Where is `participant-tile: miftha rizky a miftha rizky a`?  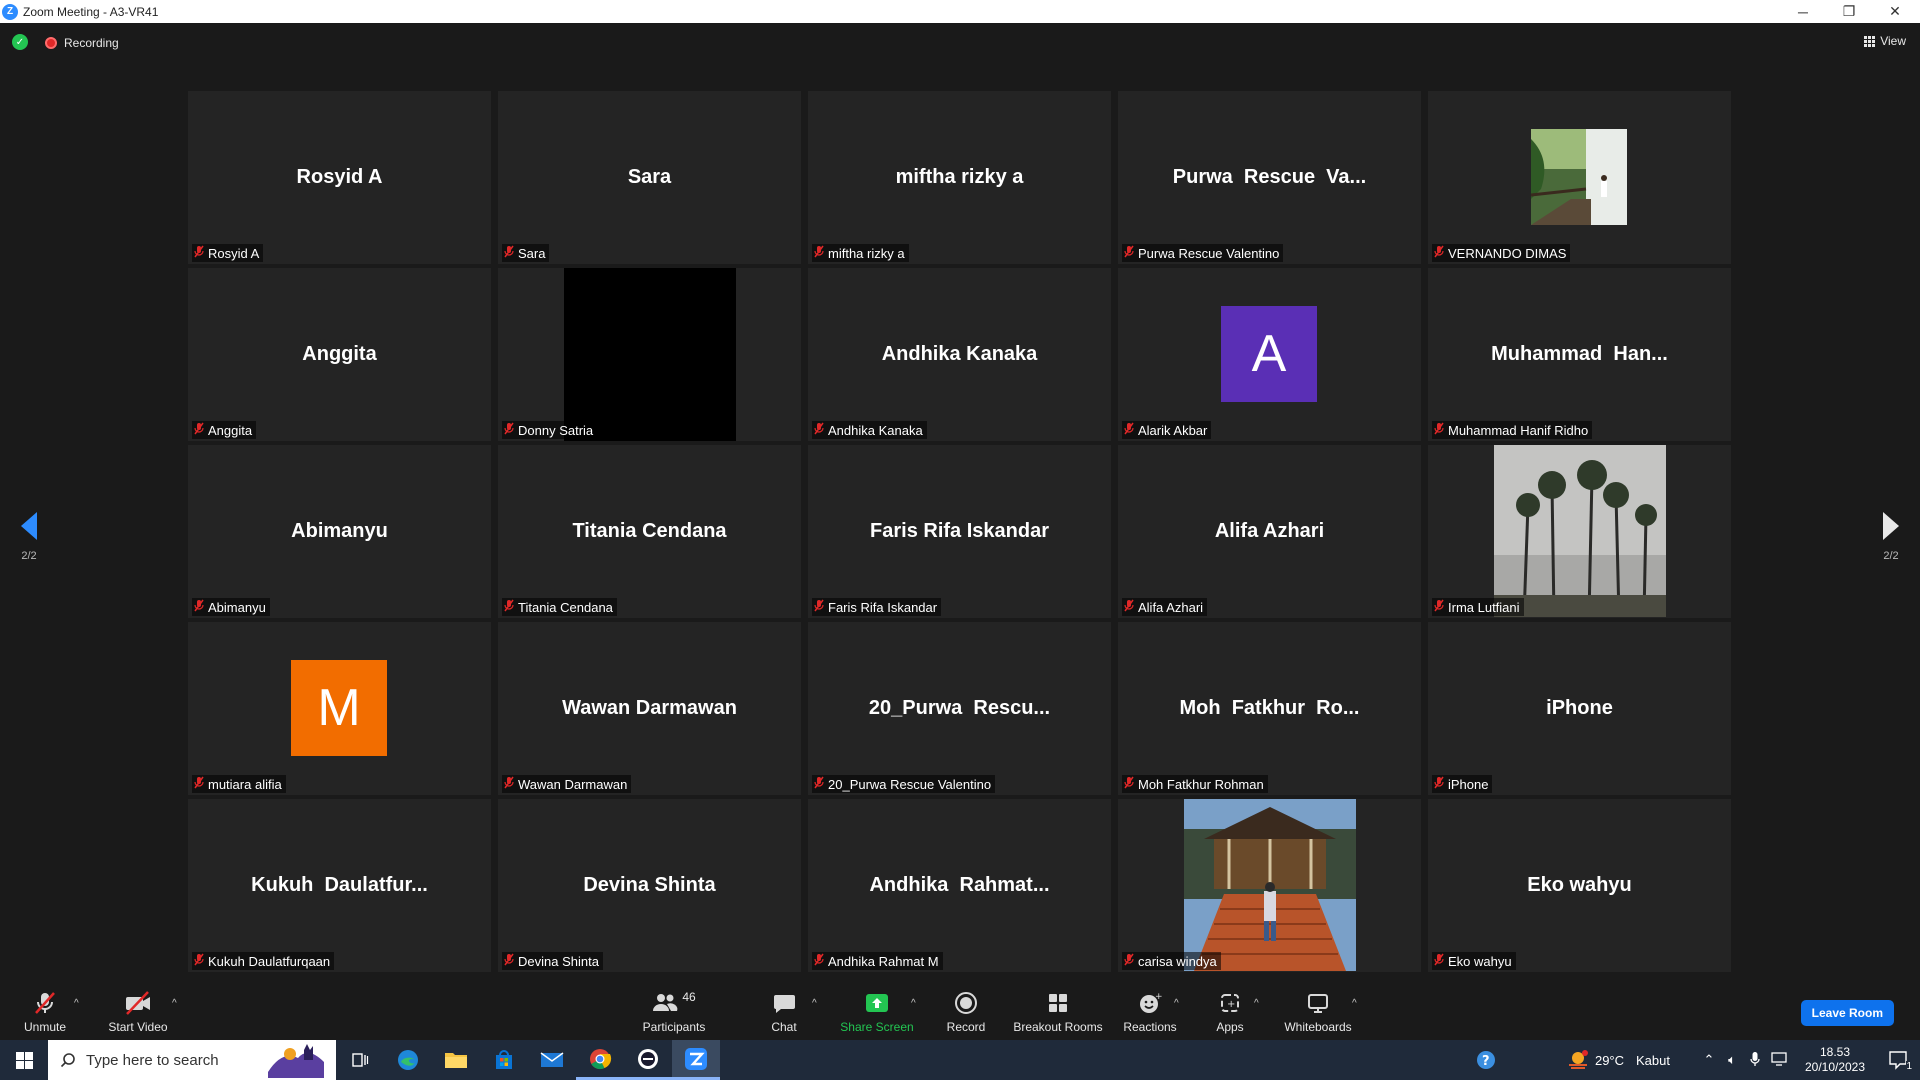
participant-tile: miftha rizky a miftha rizky a is located at coordinates (959, 177).